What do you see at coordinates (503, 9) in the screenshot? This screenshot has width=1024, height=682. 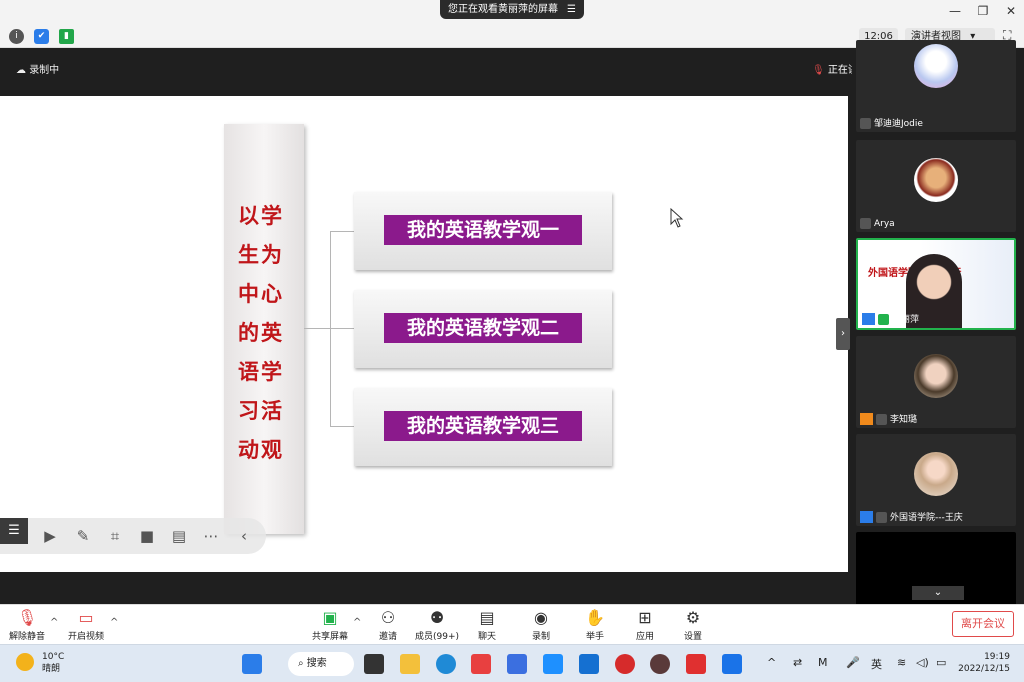 I see `share-banner-text: 您正在观看黄丽萍的屏幕` at bounding box center [503, 9].